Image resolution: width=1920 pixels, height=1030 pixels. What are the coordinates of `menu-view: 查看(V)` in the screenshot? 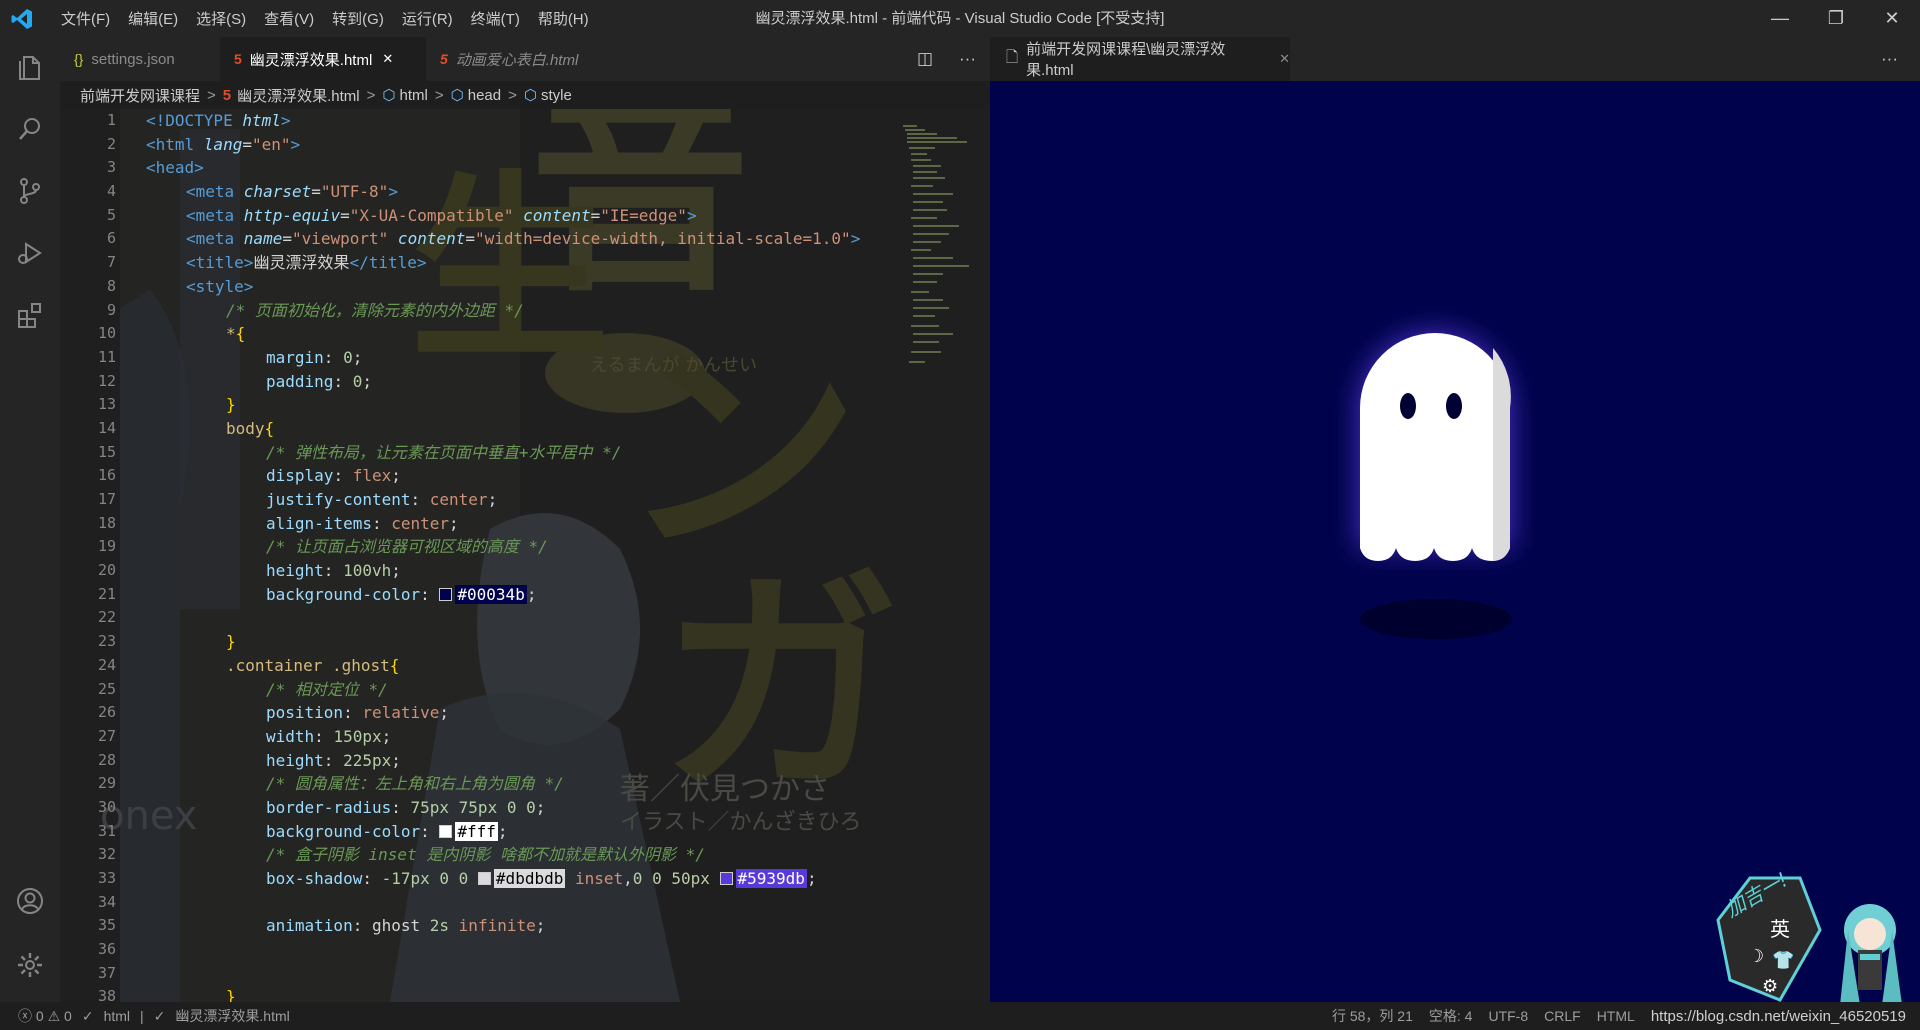 It's located at (289, 18).